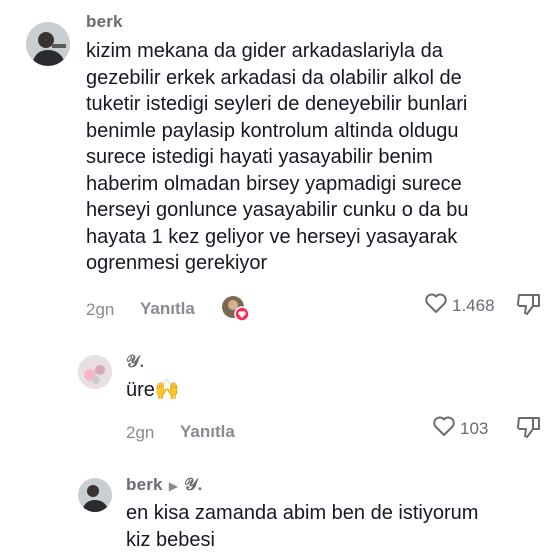 This screenshot has width=560, height=560. What do you see at coordinates (473, 305) in the screenshot?
I see `like-count: 1.468` at bounding box center [473, 305].